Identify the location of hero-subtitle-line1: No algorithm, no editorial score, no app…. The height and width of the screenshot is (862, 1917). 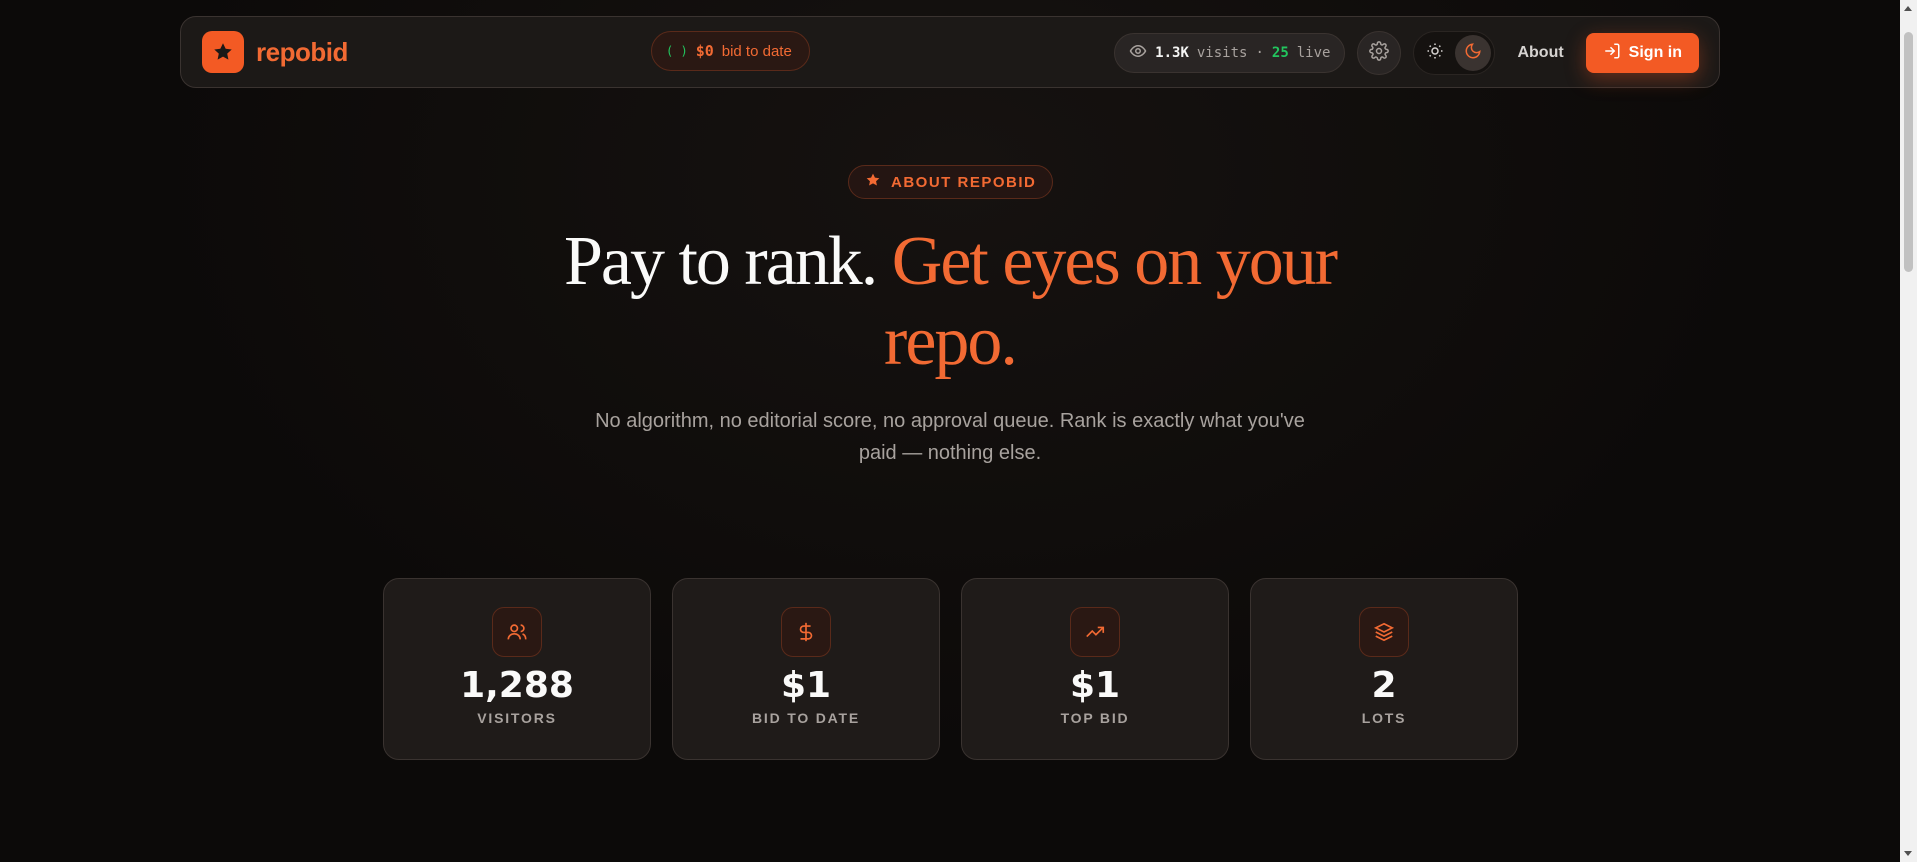
(950, 421).